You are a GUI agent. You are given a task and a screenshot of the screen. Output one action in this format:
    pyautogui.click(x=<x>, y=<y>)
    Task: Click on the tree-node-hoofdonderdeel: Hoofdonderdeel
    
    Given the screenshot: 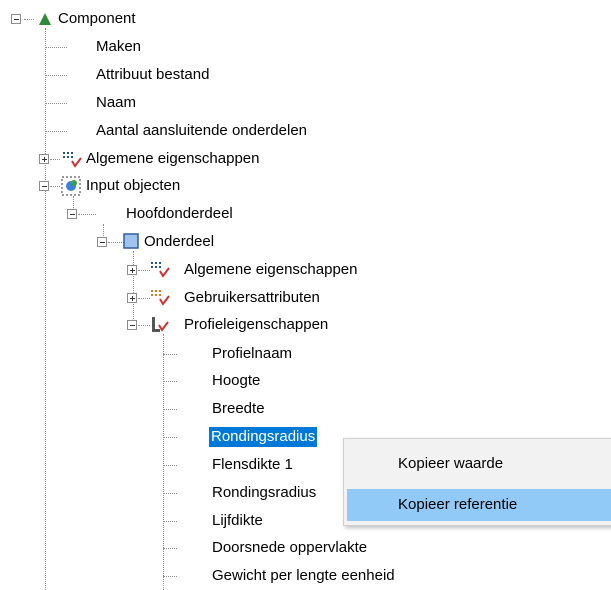 What is the action you would take?
    pyautogui.click(x=179, y=214)
    